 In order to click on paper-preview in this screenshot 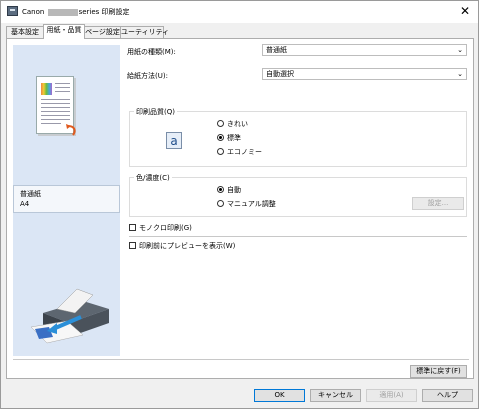, I will do `click(46, 101)`.